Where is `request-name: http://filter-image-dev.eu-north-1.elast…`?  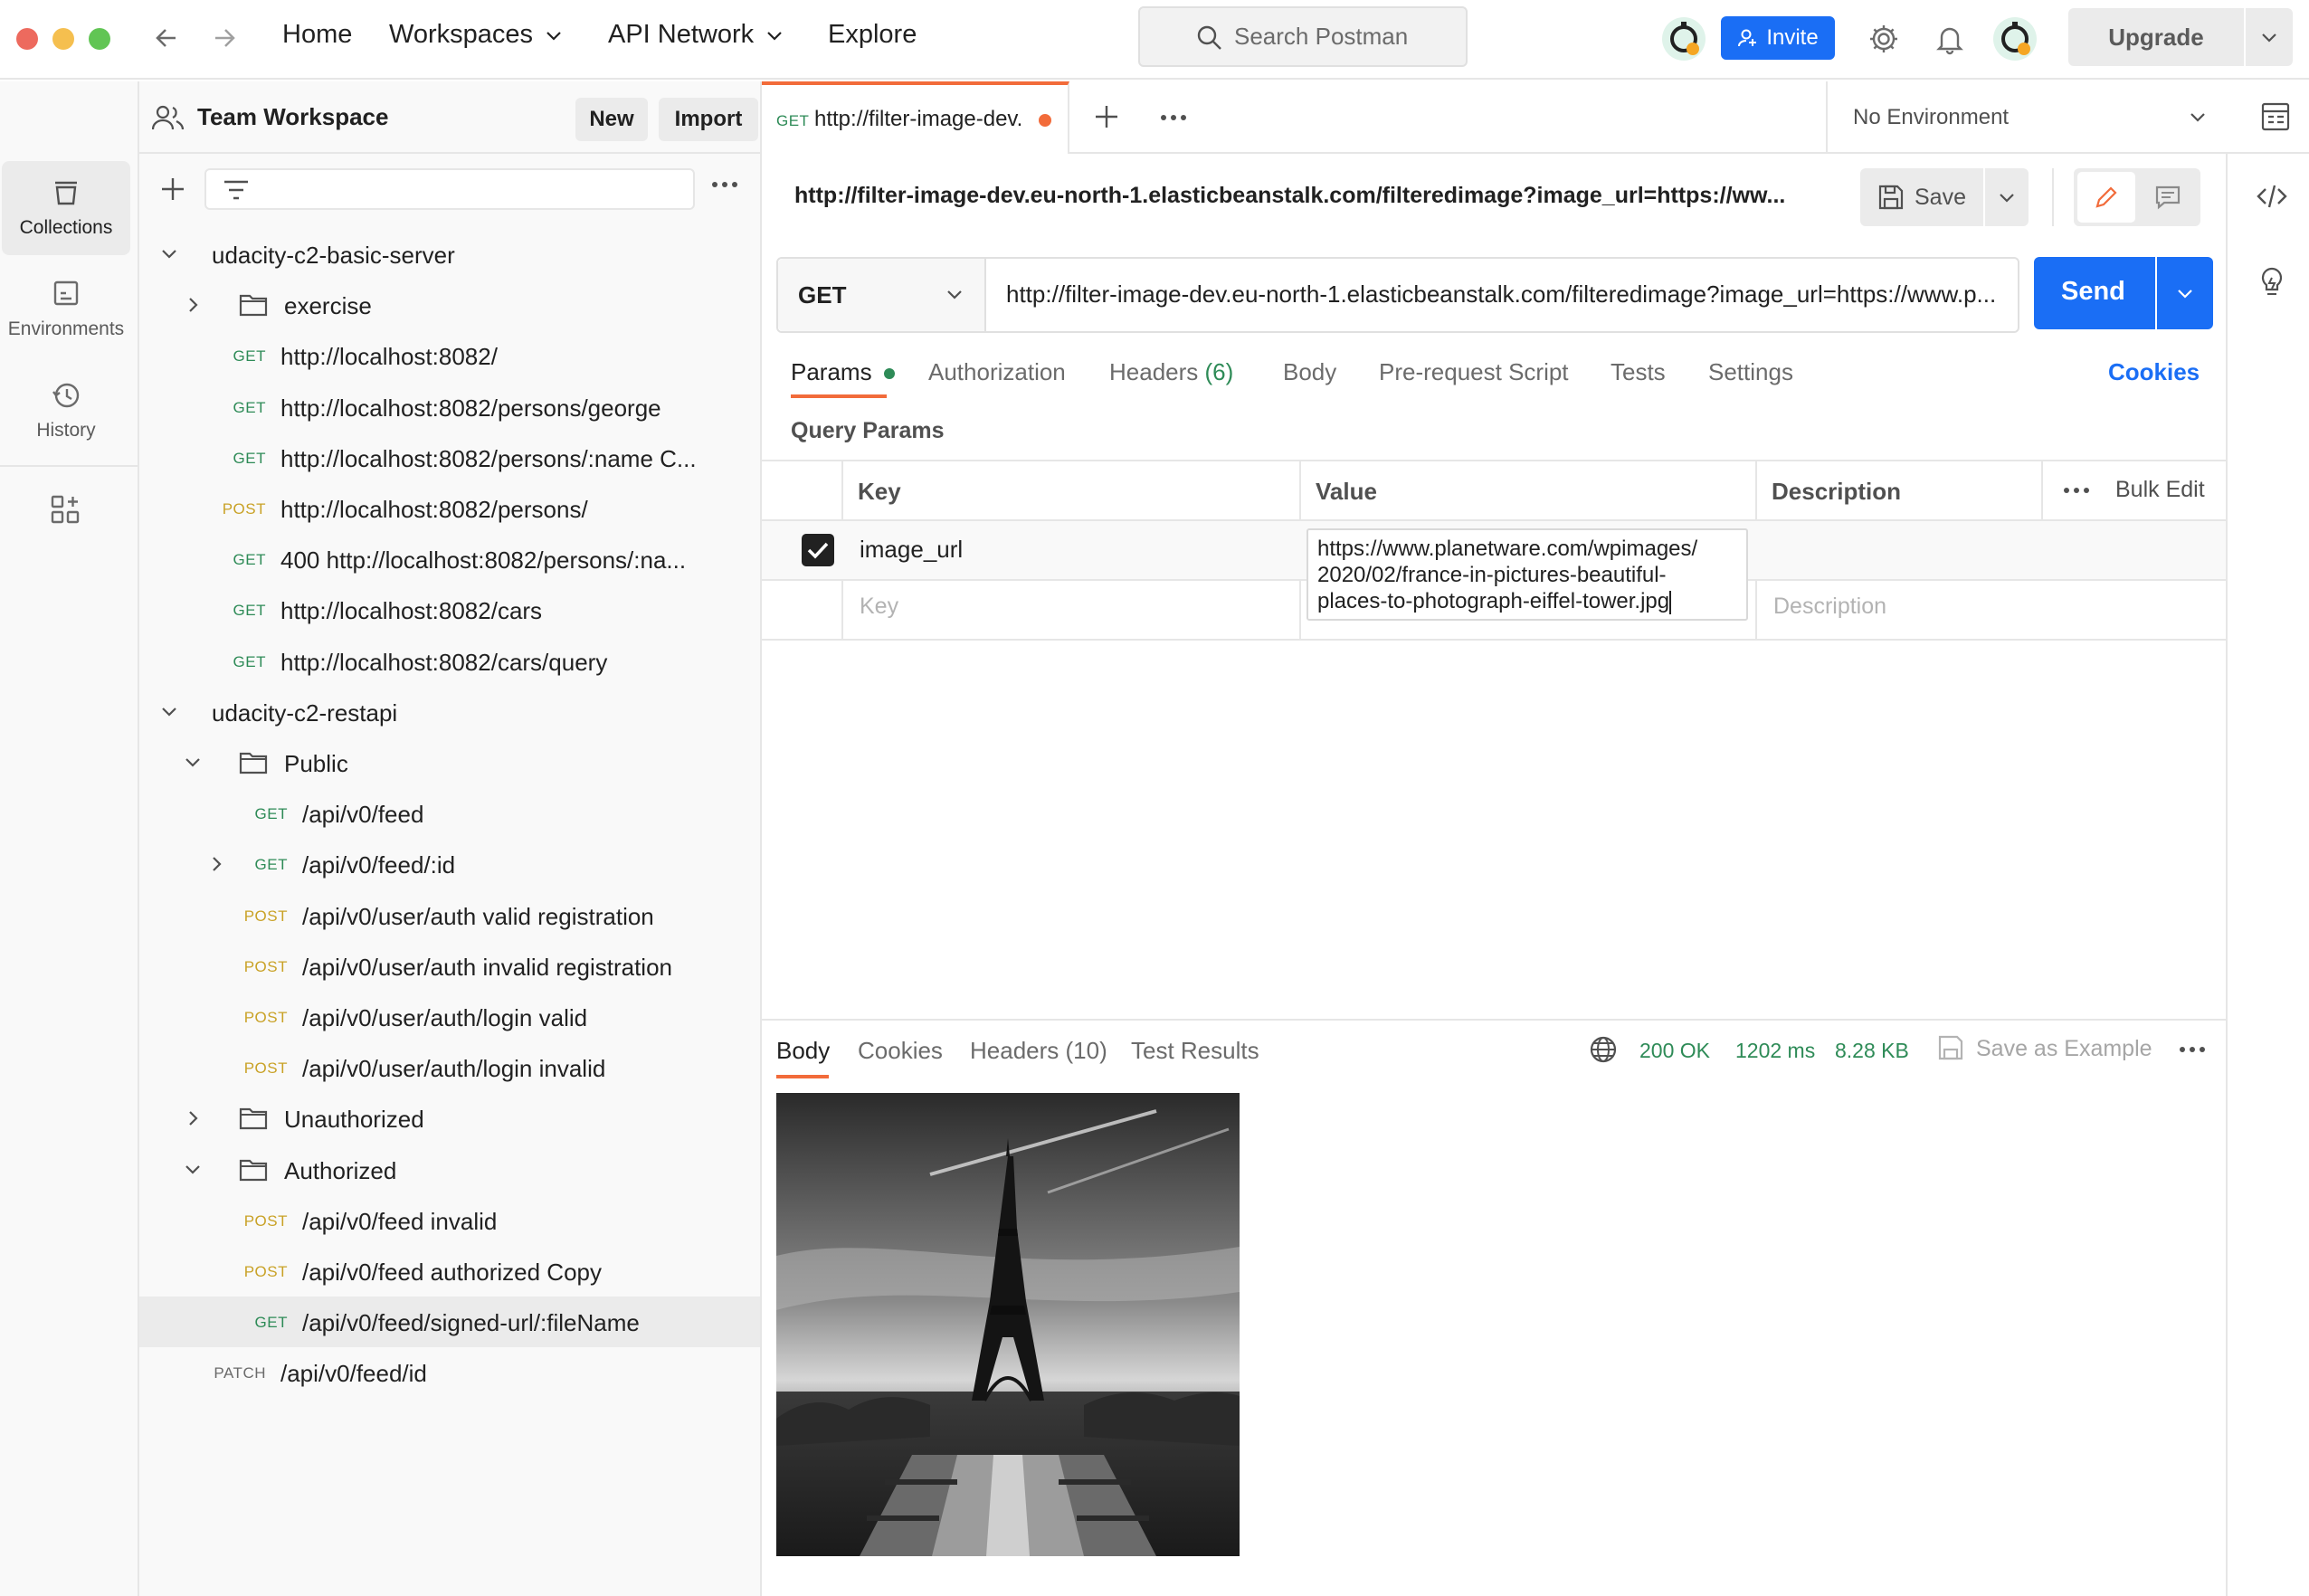 request-name: http://filter-image-dev.eu-north-1.elast… is located at coordinates (1289, 196).